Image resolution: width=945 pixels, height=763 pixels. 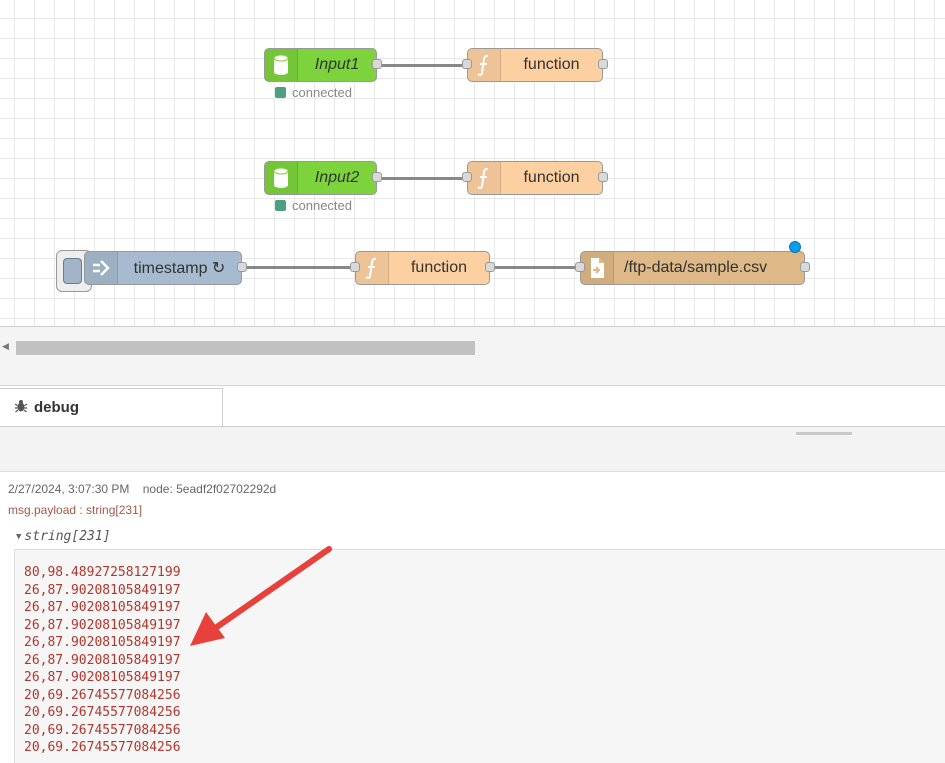 I want to click on node-input1: Input1, so click(x=323, y=65).